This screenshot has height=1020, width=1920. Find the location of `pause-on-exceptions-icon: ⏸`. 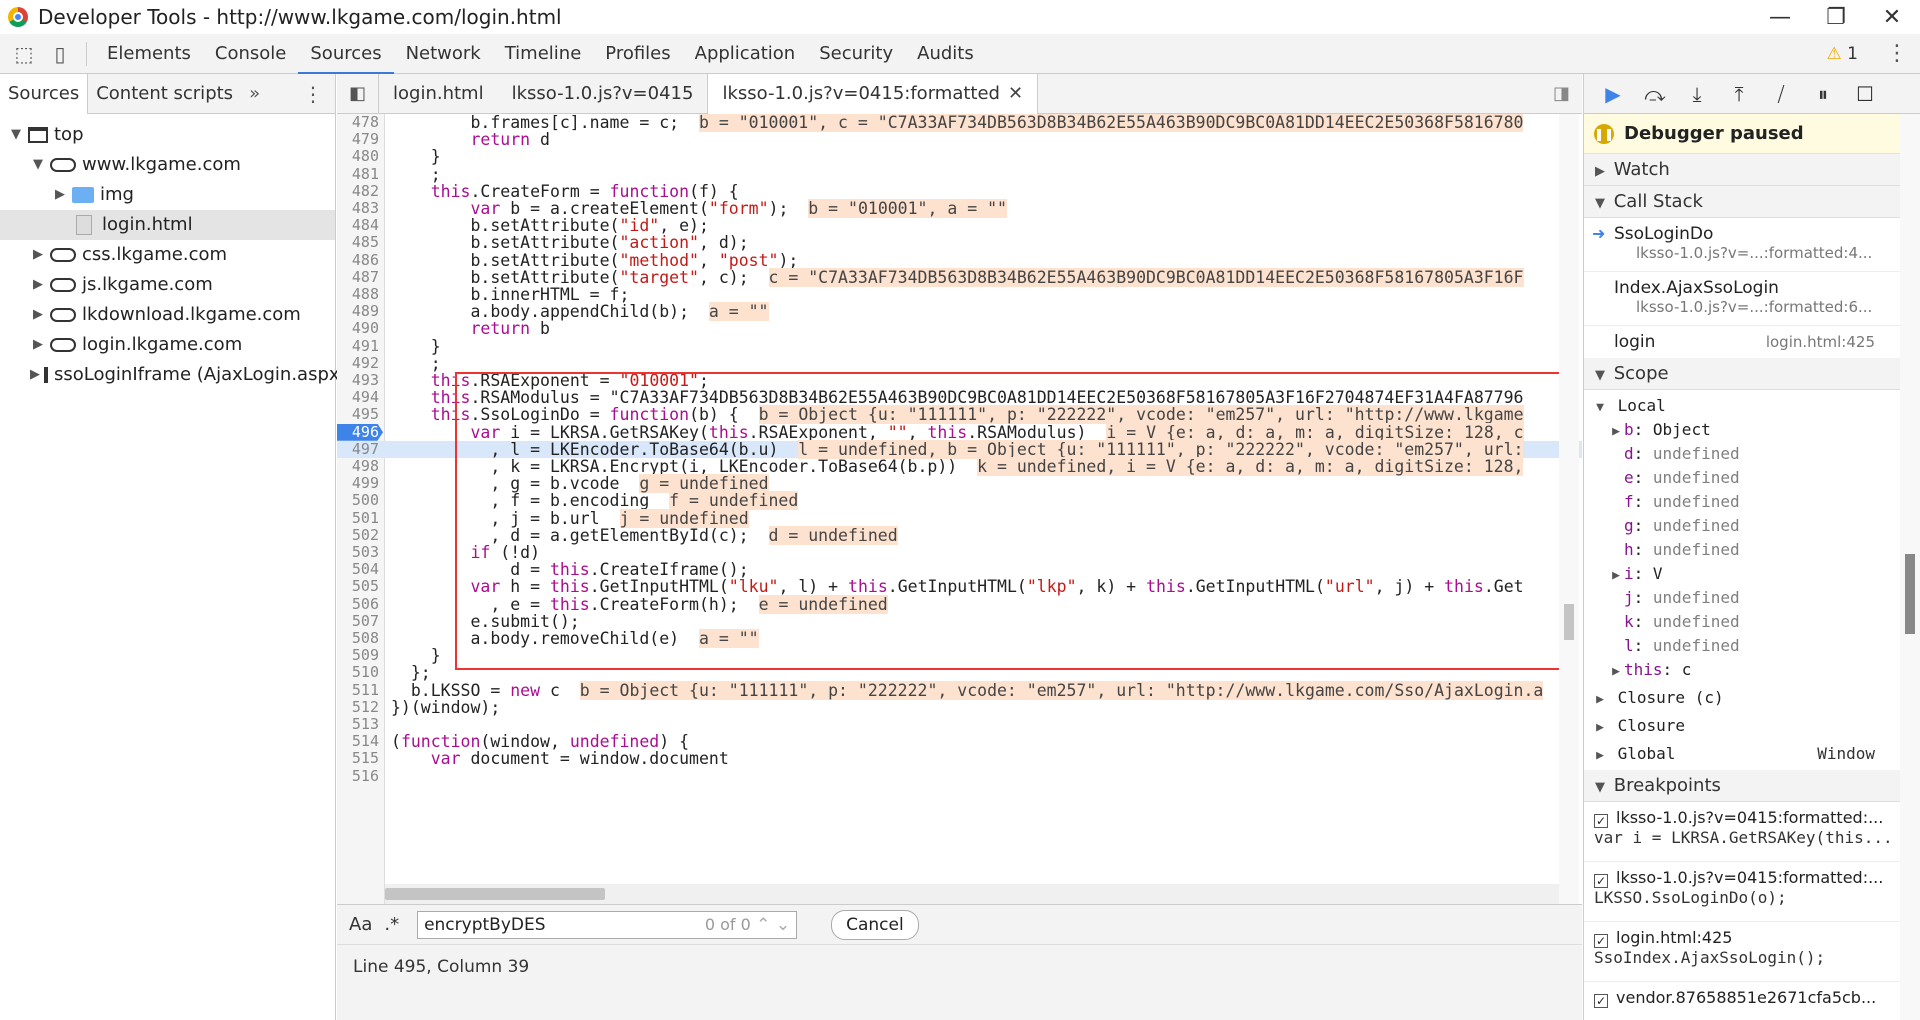

pause-on-exceptions-icon: ⏸ is located at coordinates (1823, 94).